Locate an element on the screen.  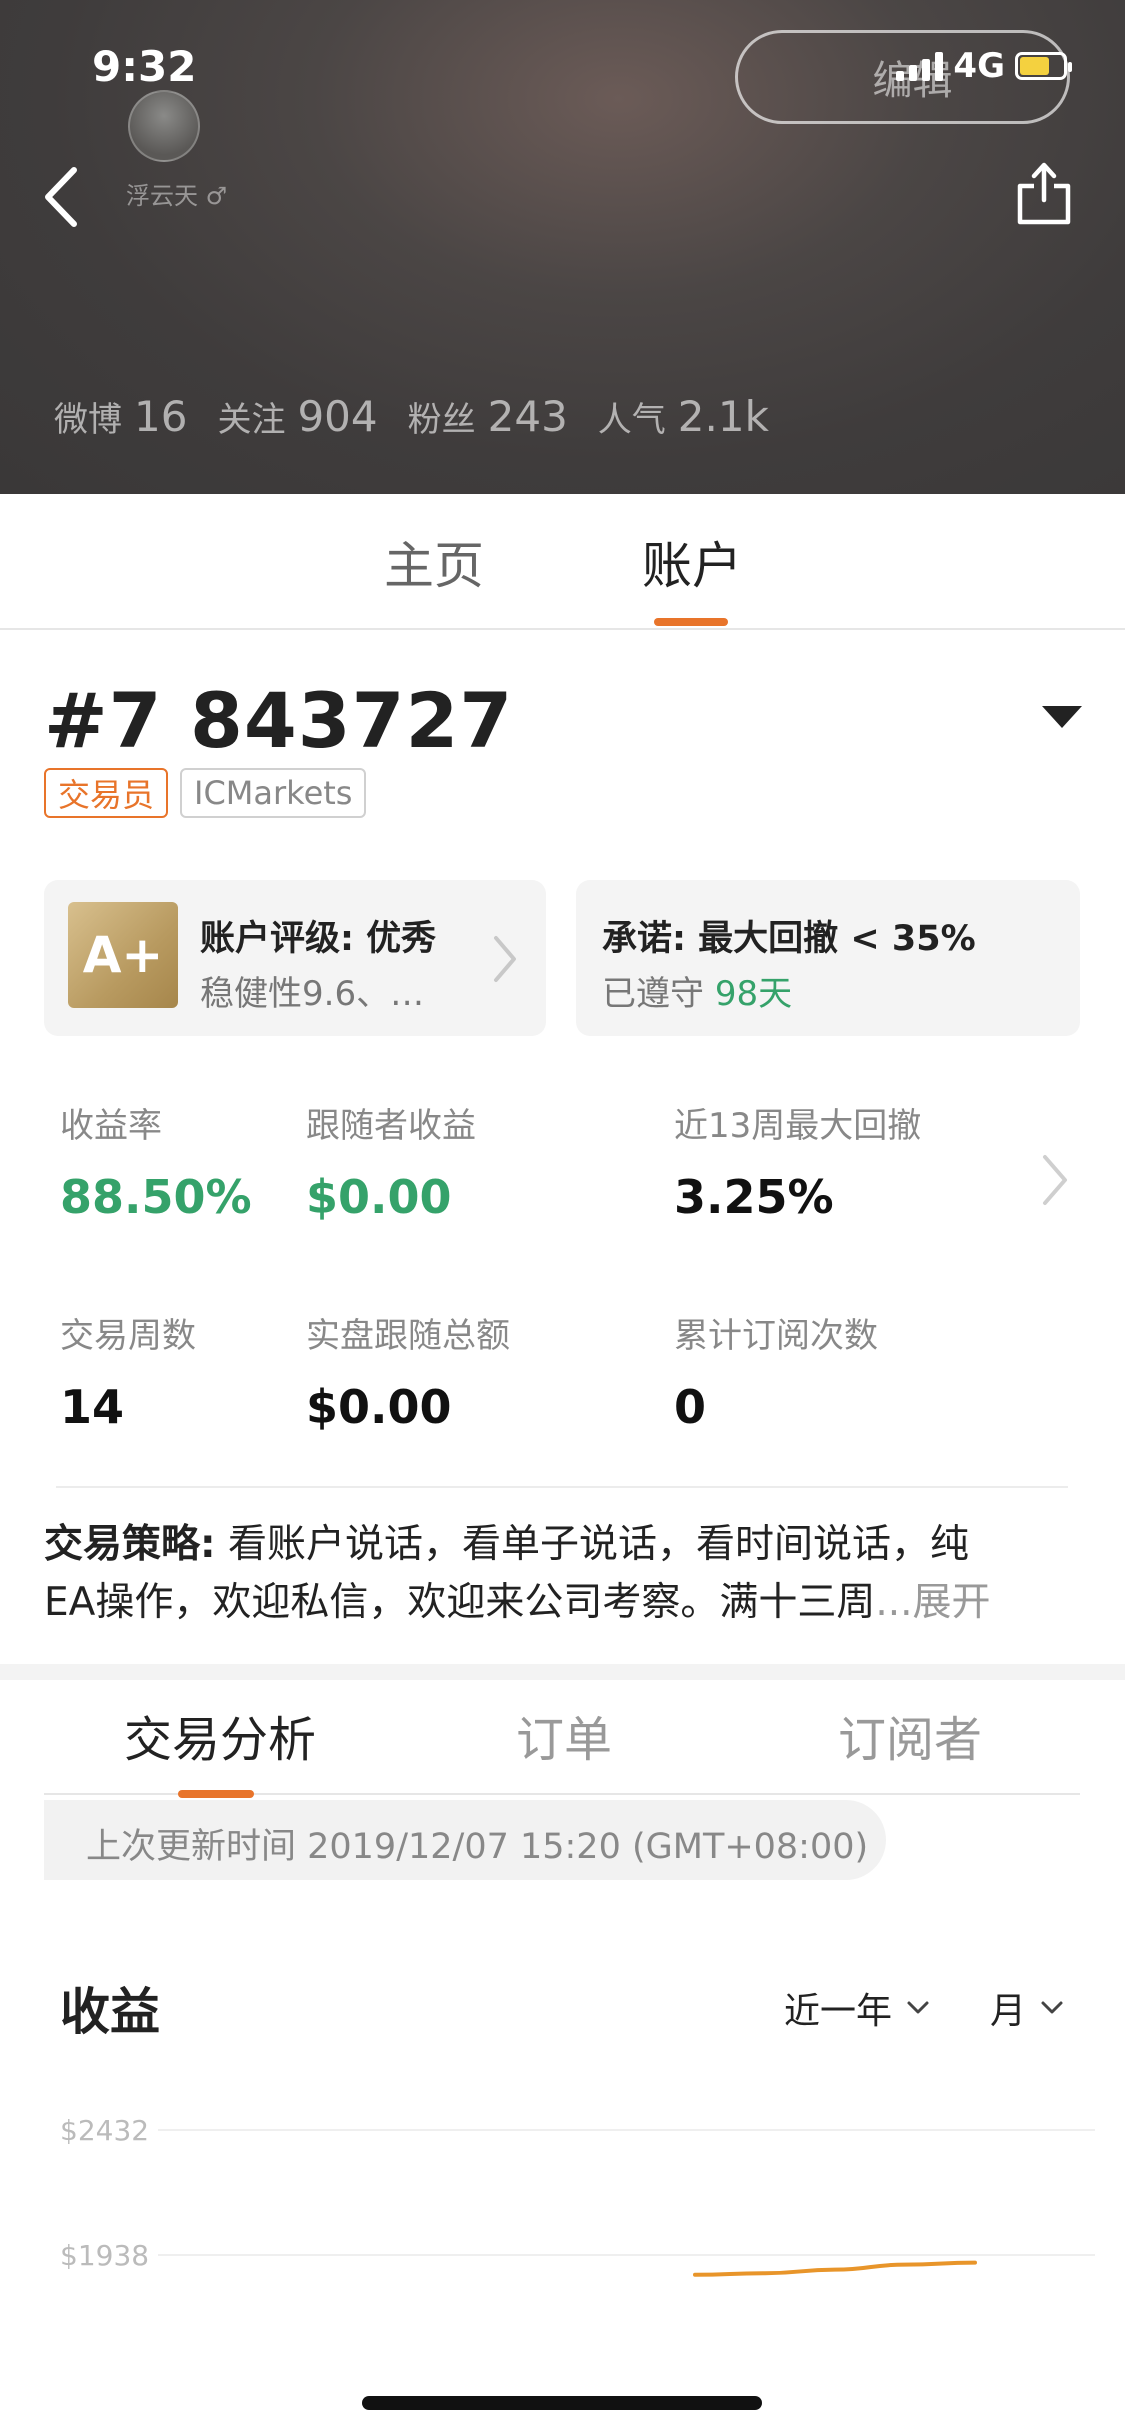
profile-tabs: 主页 账户 is located at coordinates (562, 562).